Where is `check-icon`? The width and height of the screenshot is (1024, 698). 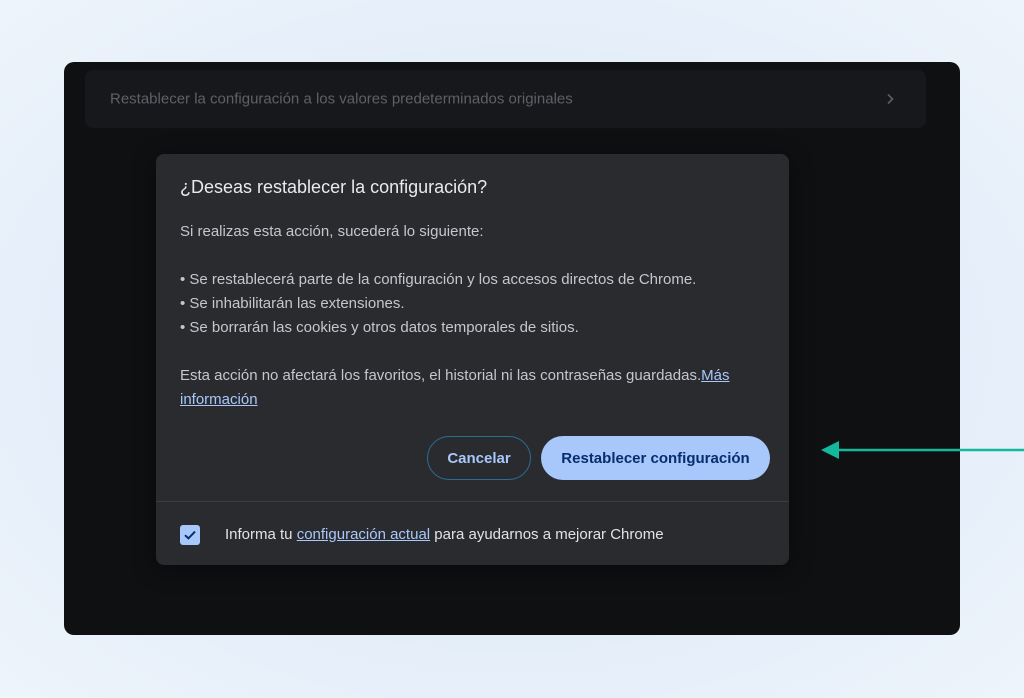
check-icon is located at coordinates (190, 535).